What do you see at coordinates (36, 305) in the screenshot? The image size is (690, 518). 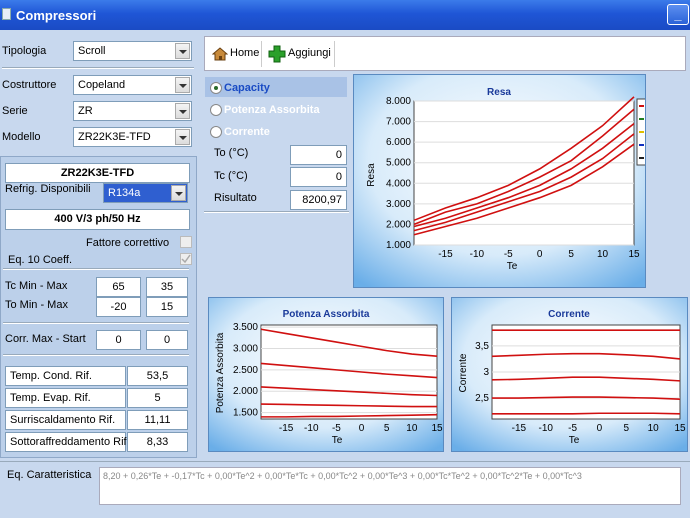 I see `to-label: To Min - Max` at bounding box center [36, 305].